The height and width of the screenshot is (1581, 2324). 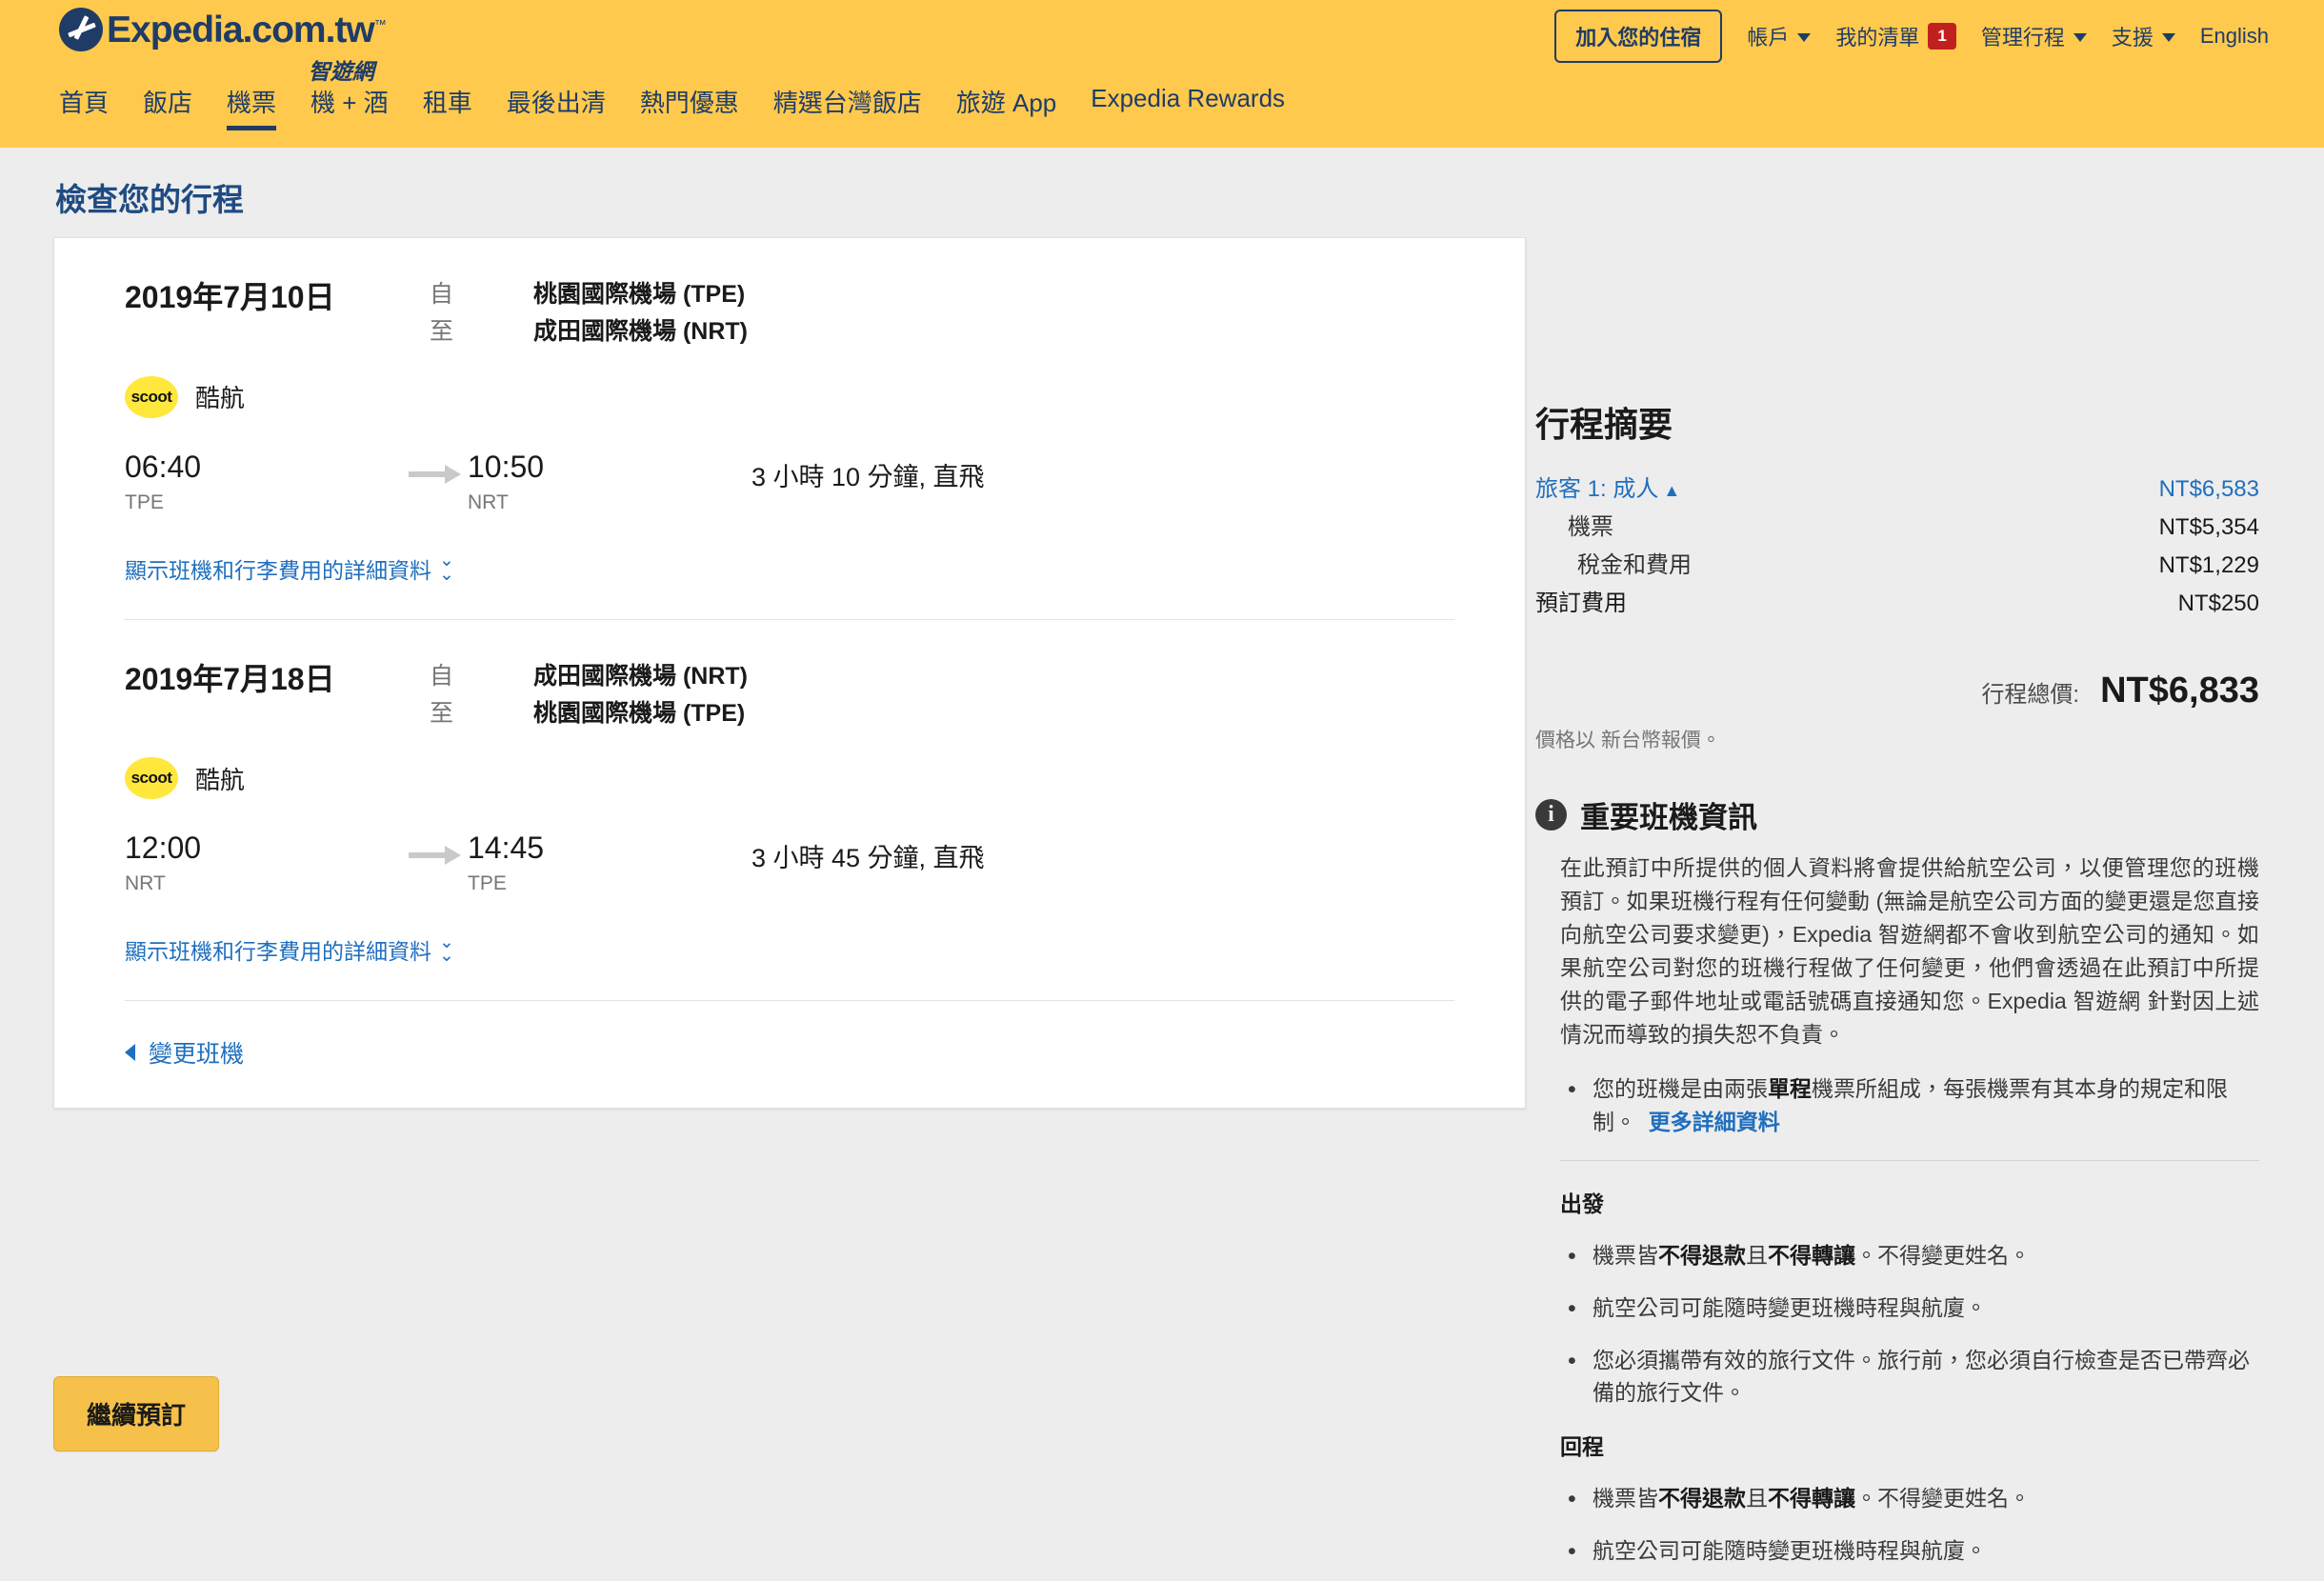 I want to click on segment-route: 自 至 桃園國際機場 (TPE) 成田國際機場 (NRT), so click(x=589, y=314).